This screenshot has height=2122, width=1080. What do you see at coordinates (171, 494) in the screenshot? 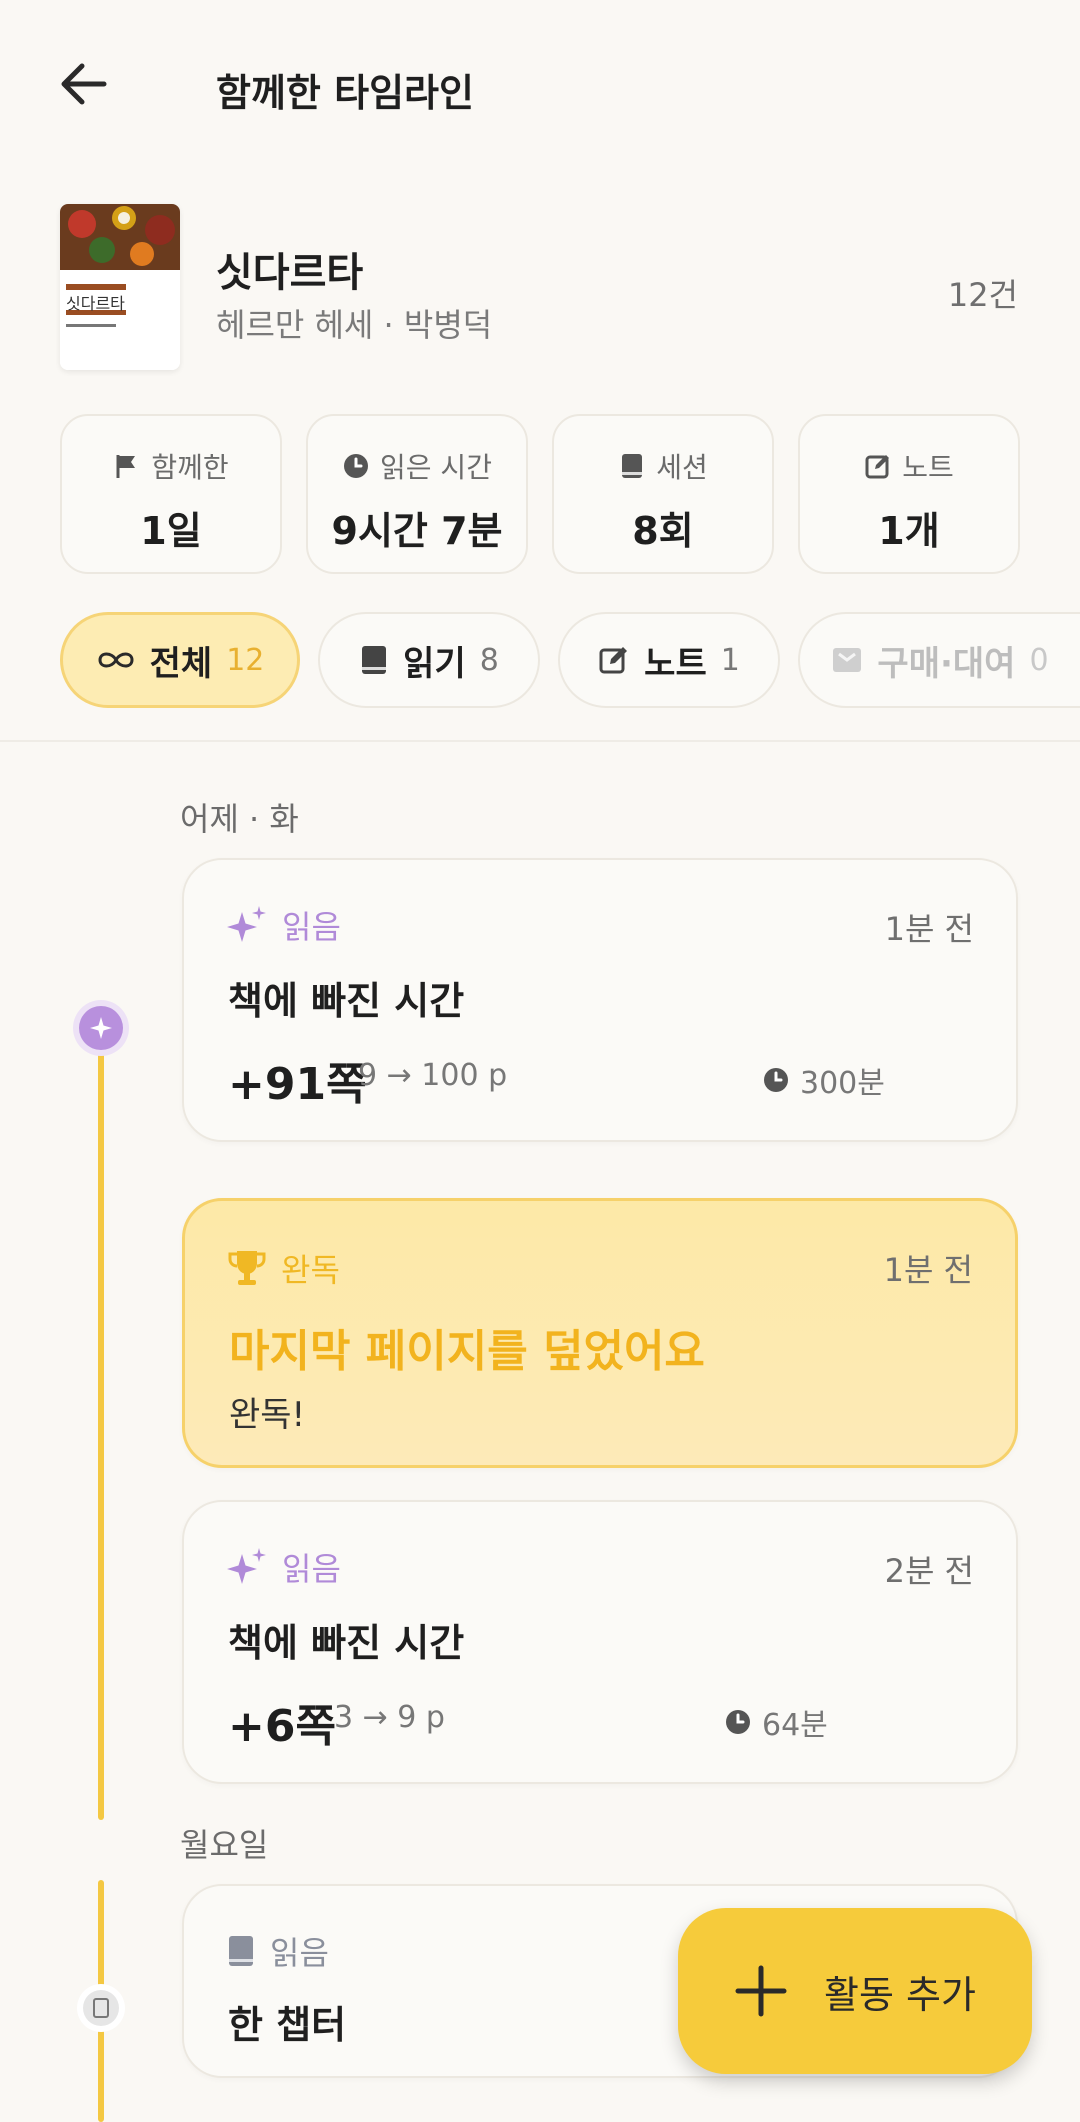
I see `stat-together: 함께한 1일` at bounding box center [171, 494].